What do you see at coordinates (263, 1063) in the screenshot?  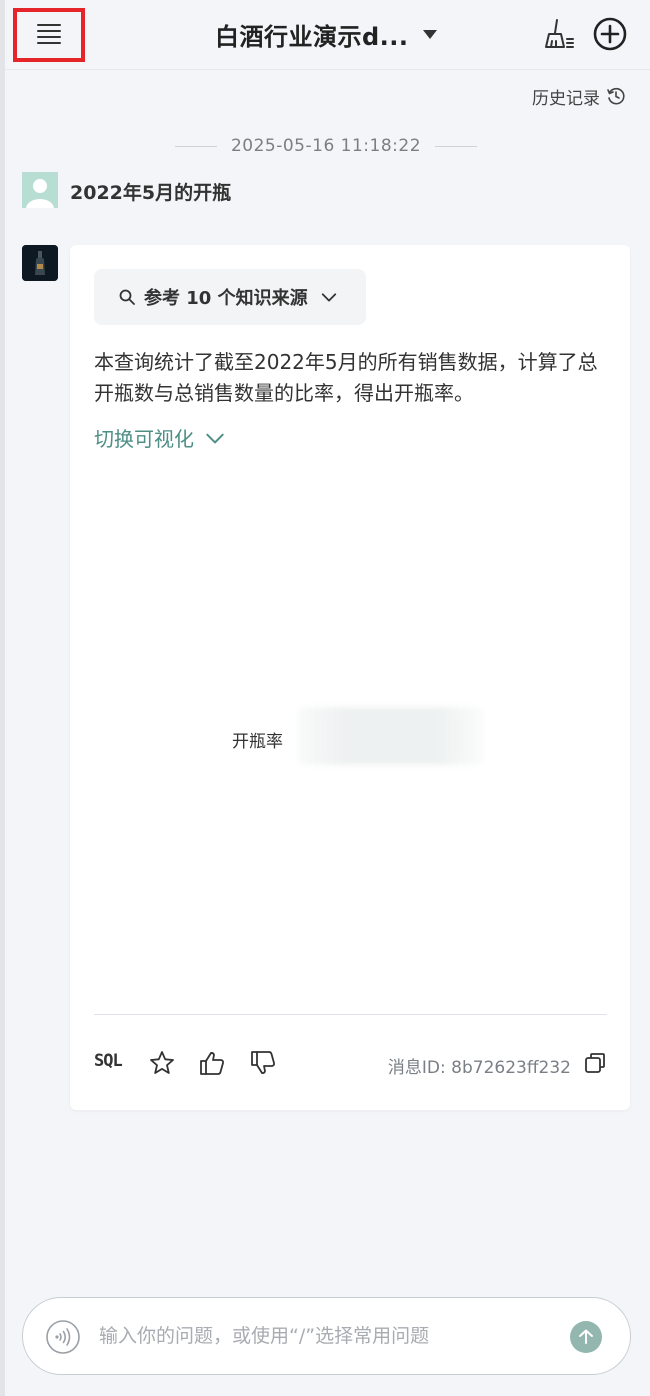 I see `thumbs-down-icon` at bounding box center [263, 1063].